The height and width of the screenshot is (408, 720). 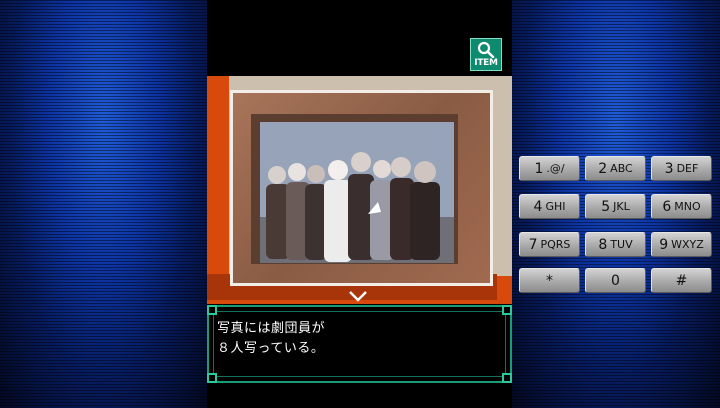 I want to click on keypad-key-hash: #, so click(x=681, y=280).